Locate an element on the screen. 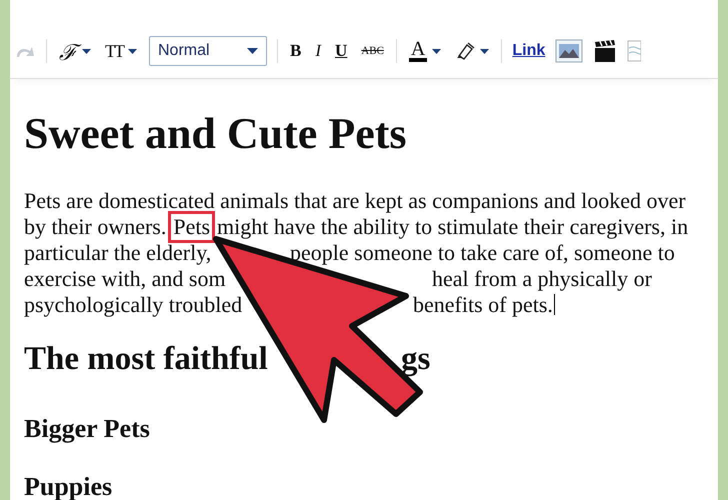 The image size is (728, 500). paragraph-text: Pets are domesticated animals that are kept as companions and looked over is located at coordinates (355, 201).